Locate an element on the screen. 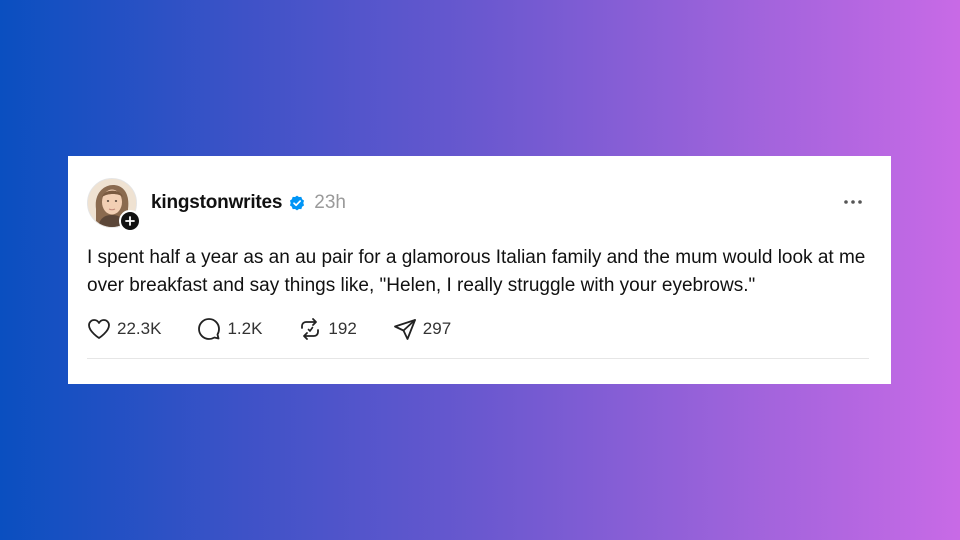  follow-button is located at coordinates (130, 221).